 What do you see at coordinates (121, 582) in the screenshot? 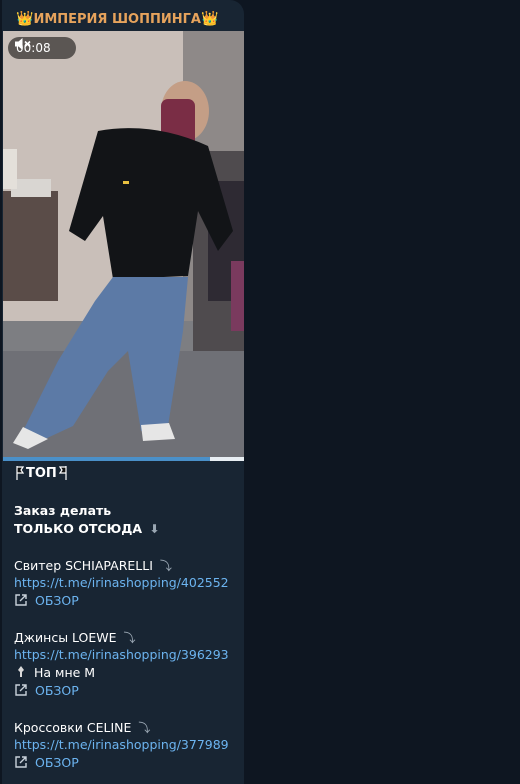
I see `item-link-sweater: https://t.me/irinashopping/402552` at bounding box center [121, 582].